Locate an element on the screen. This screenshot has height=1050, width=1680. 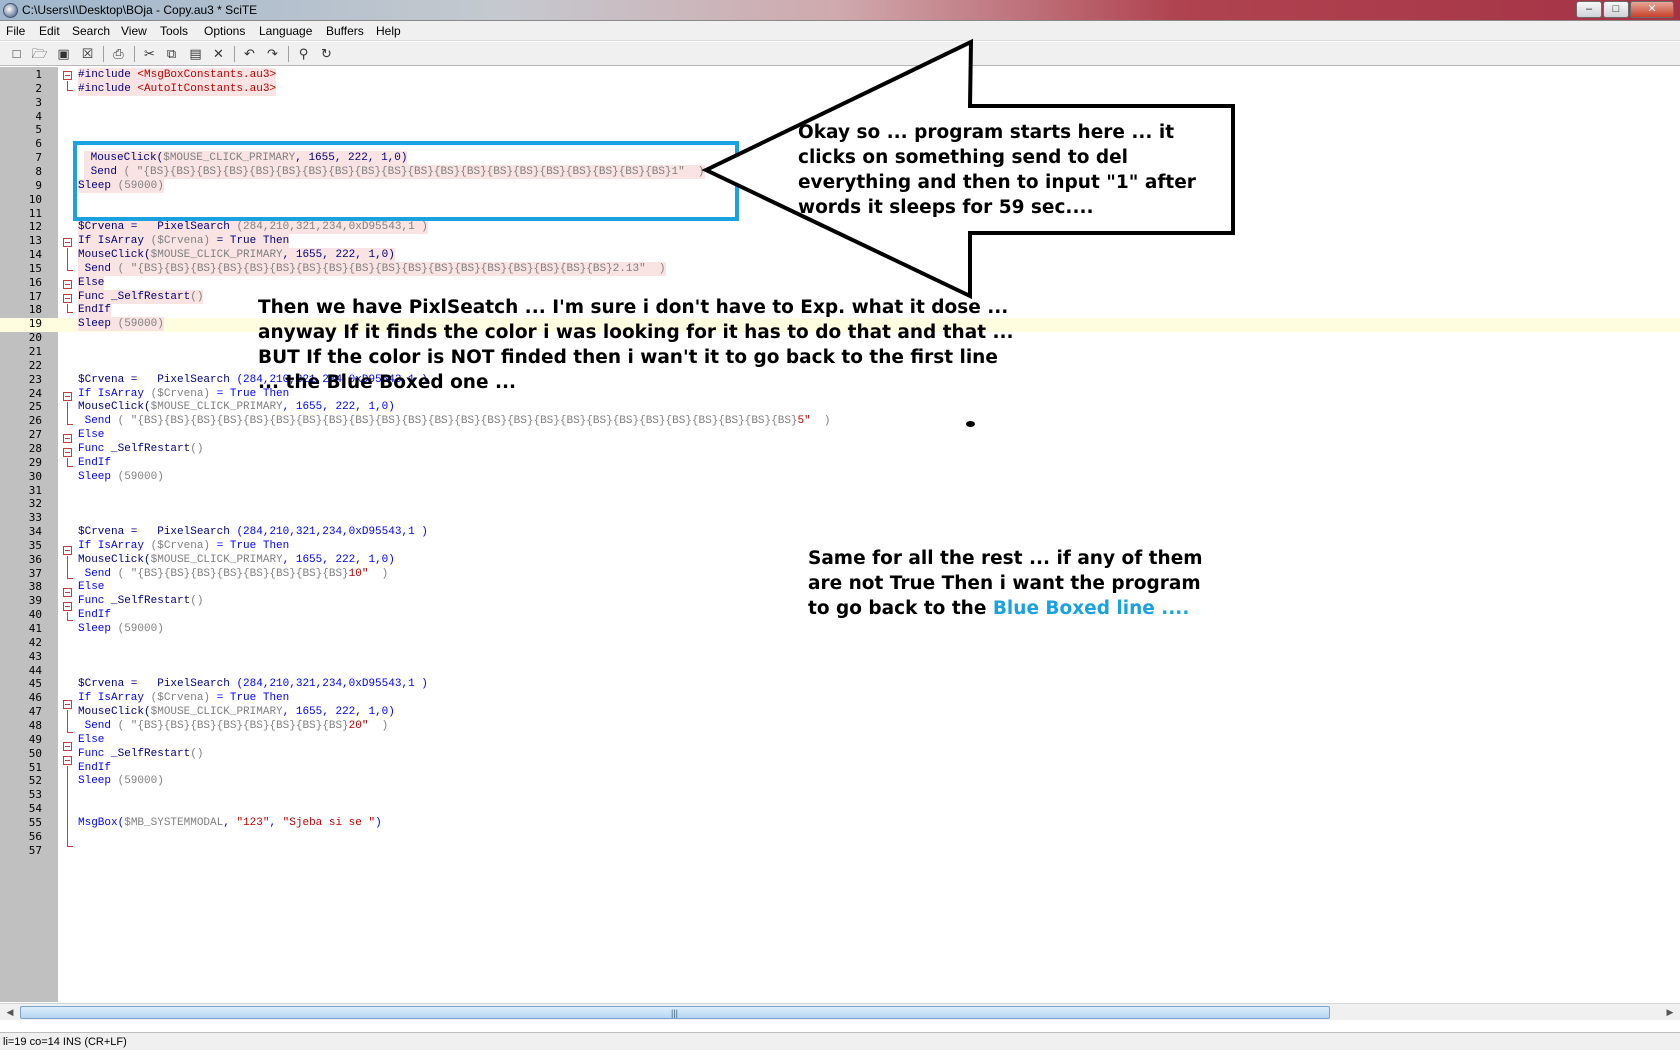
scrollbar-thumb: ||| is located at coordinates (675, 1012).